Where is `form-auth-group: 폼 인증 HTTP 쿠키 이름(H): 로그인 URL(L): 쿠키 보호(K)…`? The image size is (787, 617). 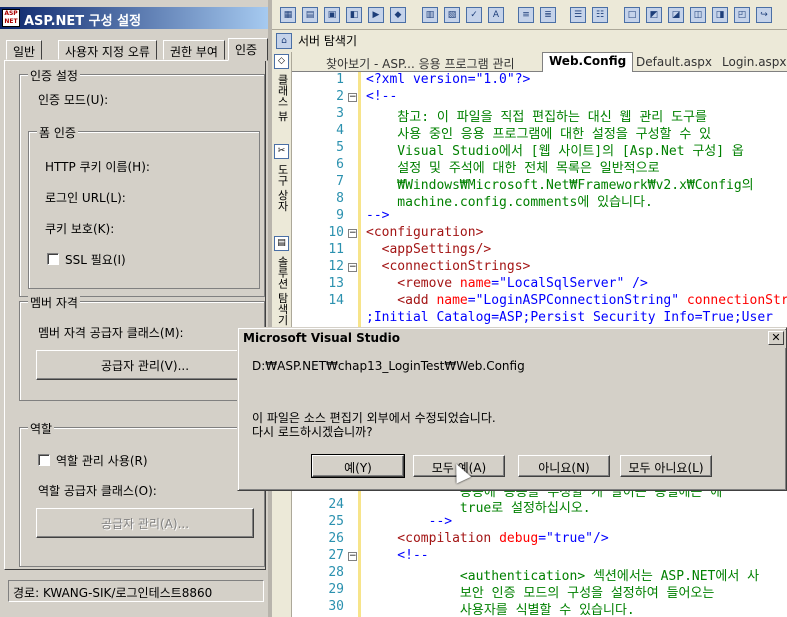 form-auth-group: 폼 인증 HTTP 쿠키 이름(H): 로그인 URL(L): 쿠키 보호(K)… is located at coordinates (144, 206).